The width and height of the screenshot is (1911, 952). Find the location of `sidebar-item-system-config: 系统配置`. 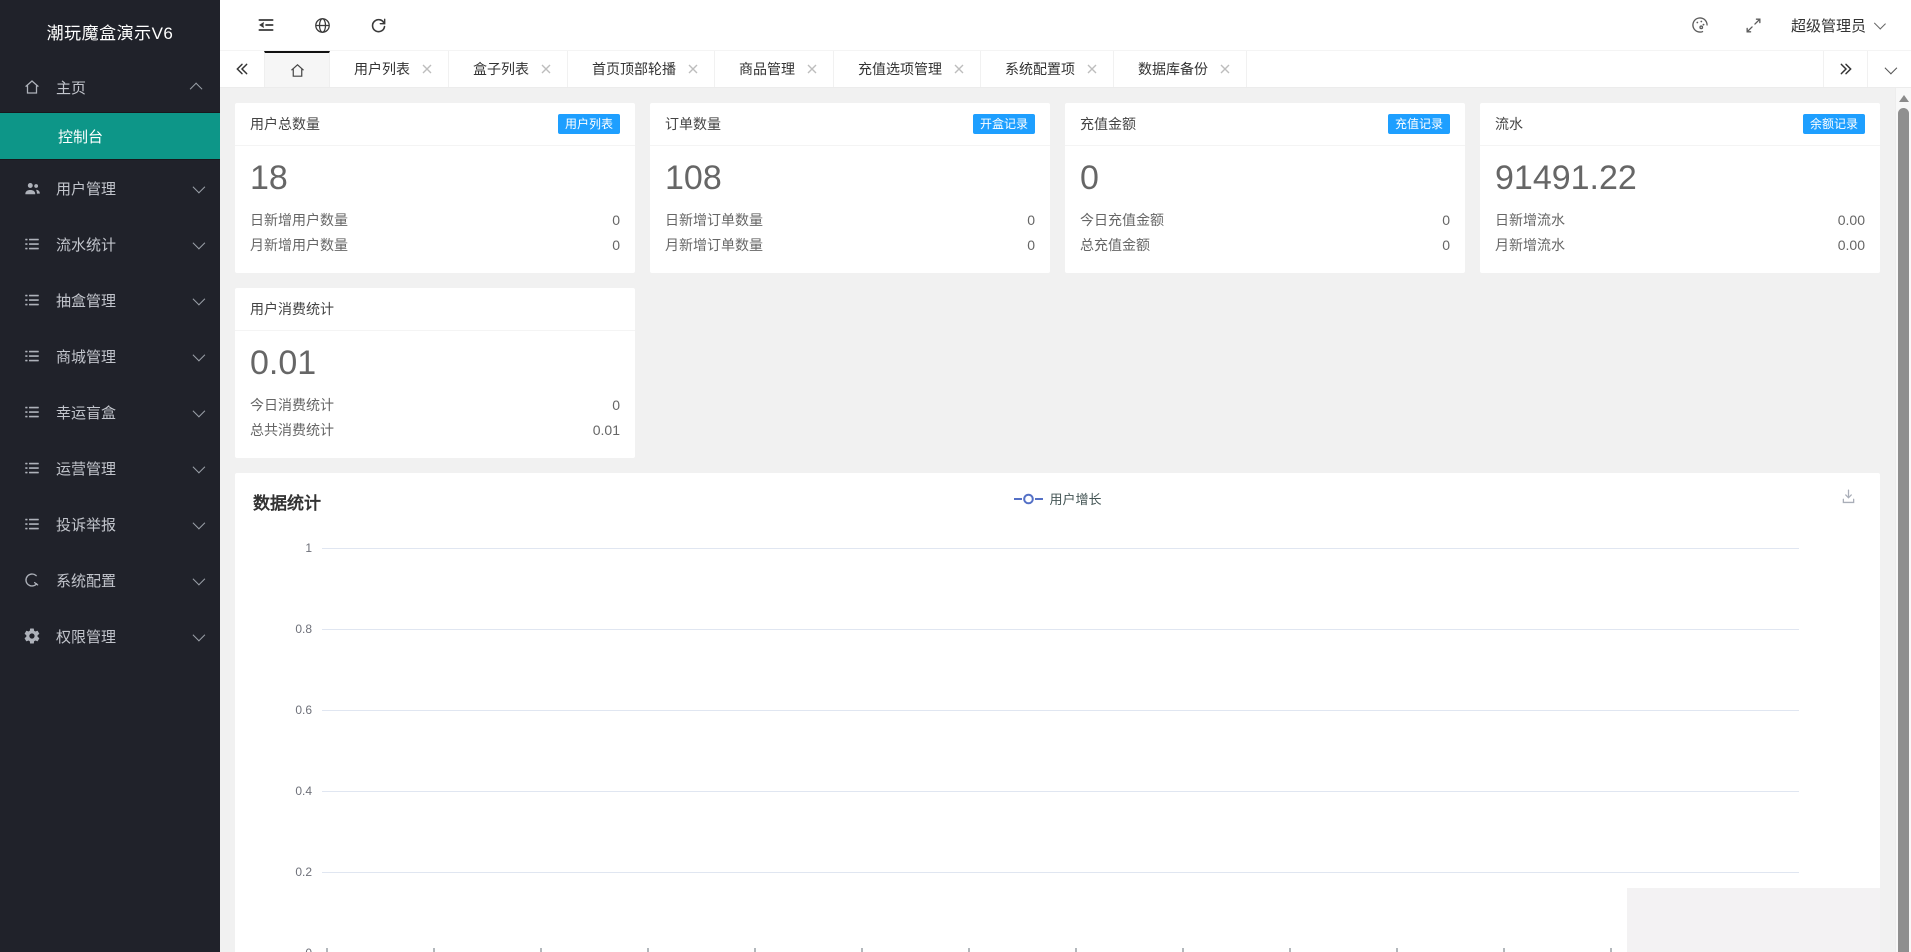

sidebar-item-system-config: 系统配置 is located at coordinates (110, 580).